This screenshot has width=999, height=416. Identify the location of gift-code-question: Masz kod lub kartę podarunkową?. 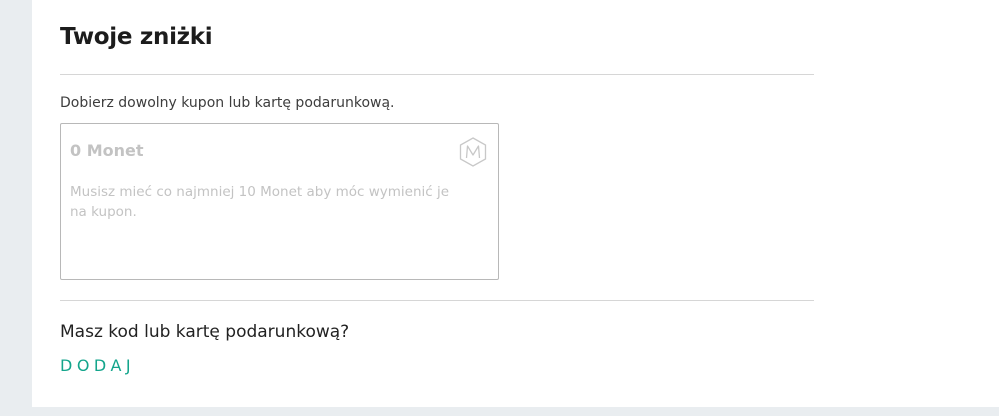
(205, 332).